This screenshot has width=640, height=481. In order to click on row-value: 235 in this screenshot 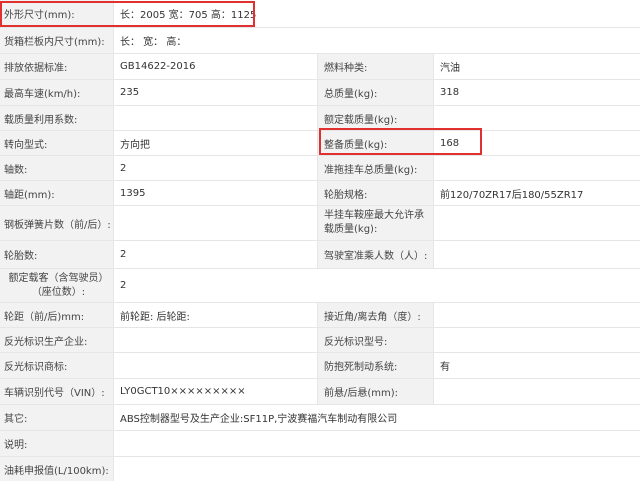, I will do `click(215, 92)`.